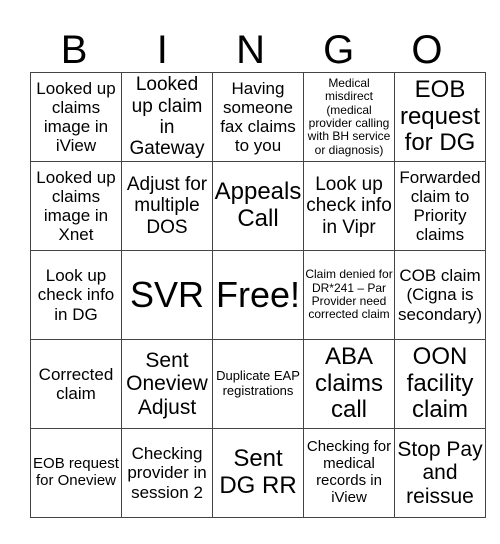  I want to click on bingo-cell: ABA claims call, so click(349, 384).